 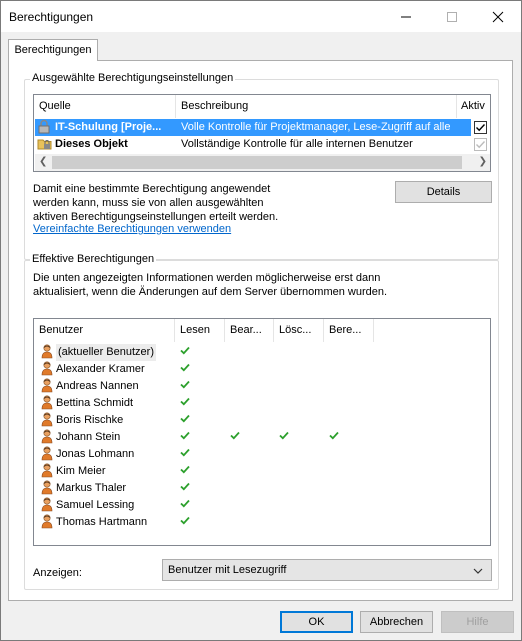 I want to click on user-row: Thomas Hartmann, so click(x=262, y=522).